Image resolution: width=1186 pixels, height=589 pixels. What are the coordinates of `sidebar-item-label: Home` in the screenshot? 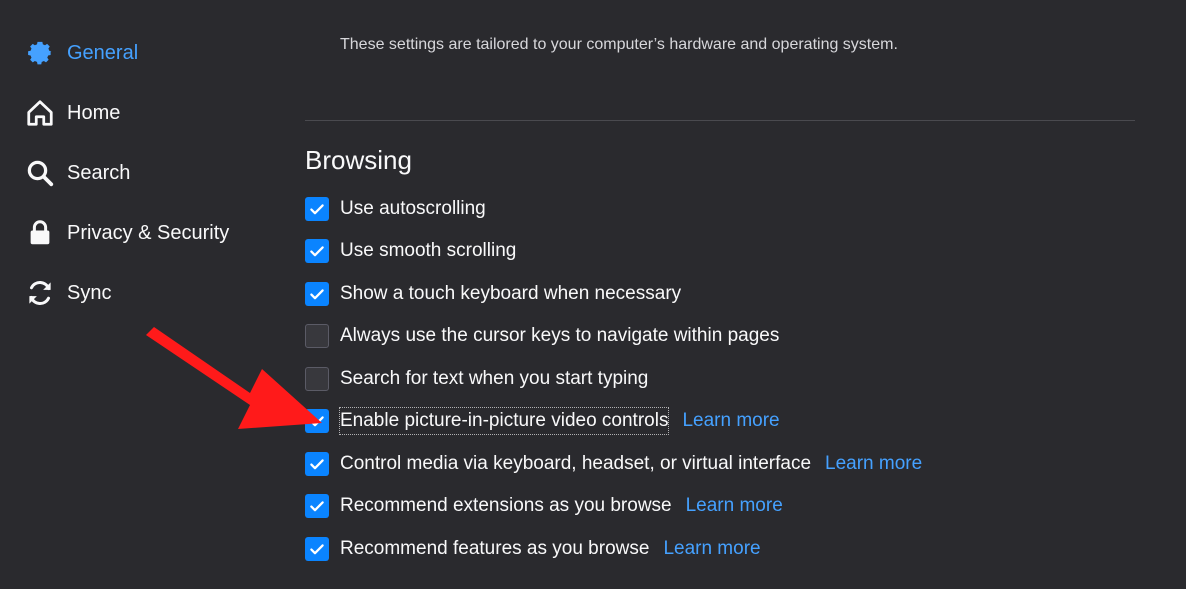 It's located at (94, 112).